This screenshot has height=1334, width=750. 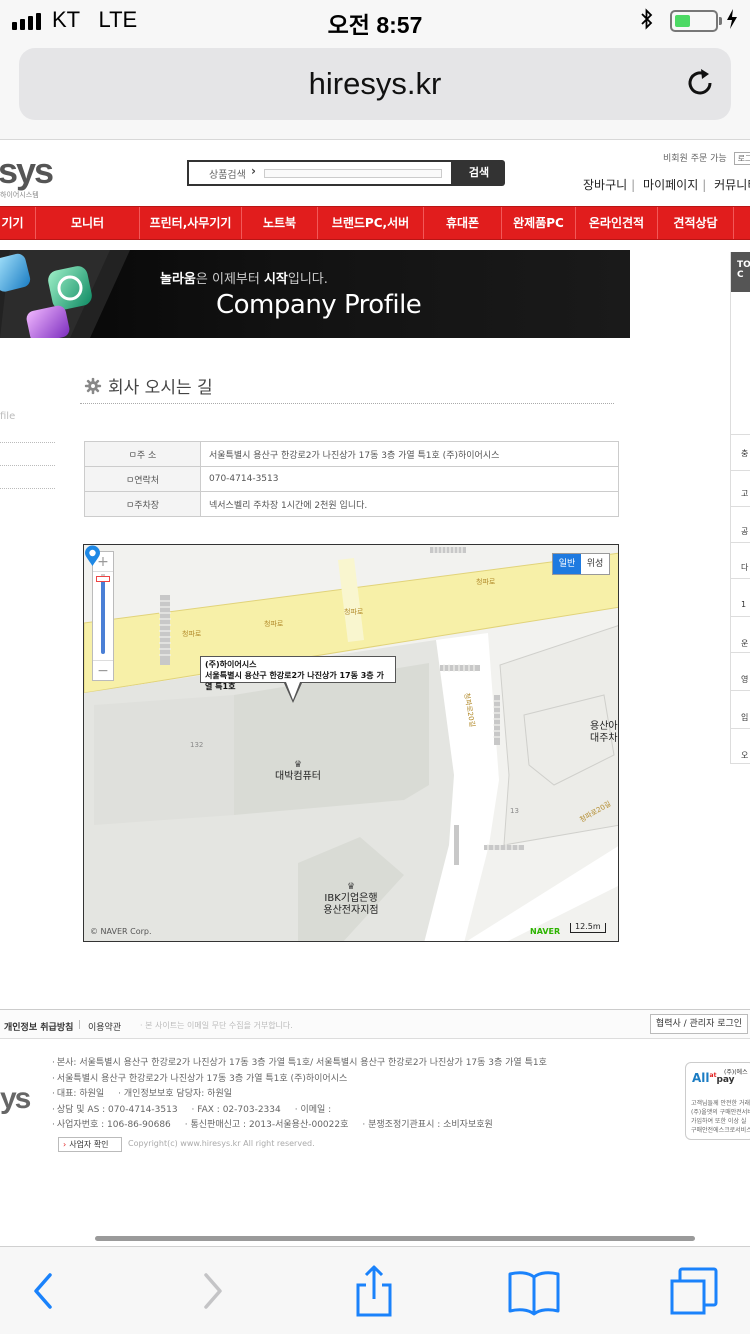 What do you see at coordinates (142, 454) in the screenshot?
I see `address-label: ㅁ주 소` at bounding box center [142, 454].